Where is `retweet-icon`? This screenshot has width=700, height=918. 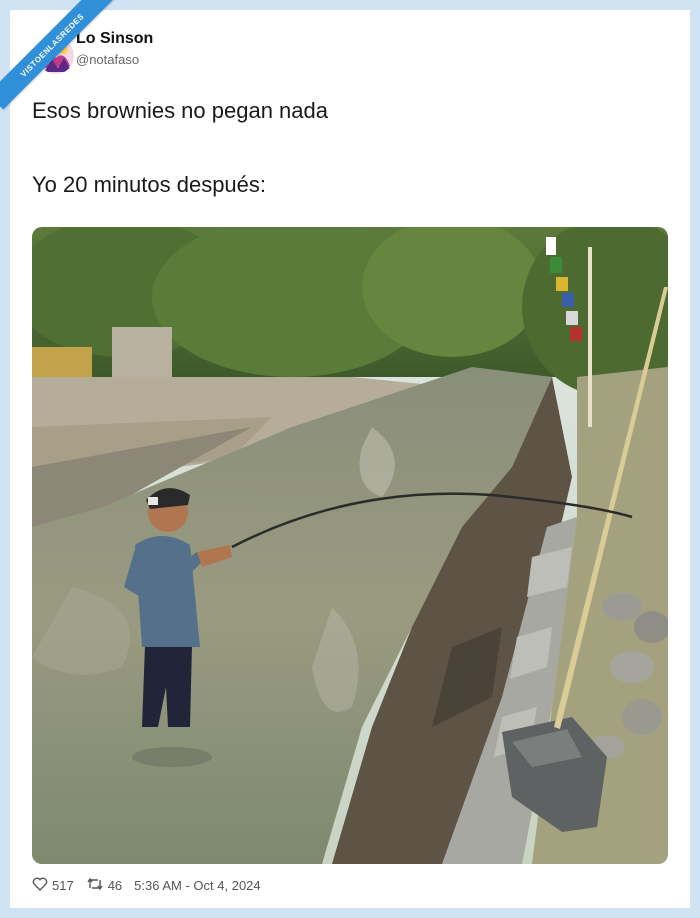 retweet-icon is located at coordinates (97, 885).